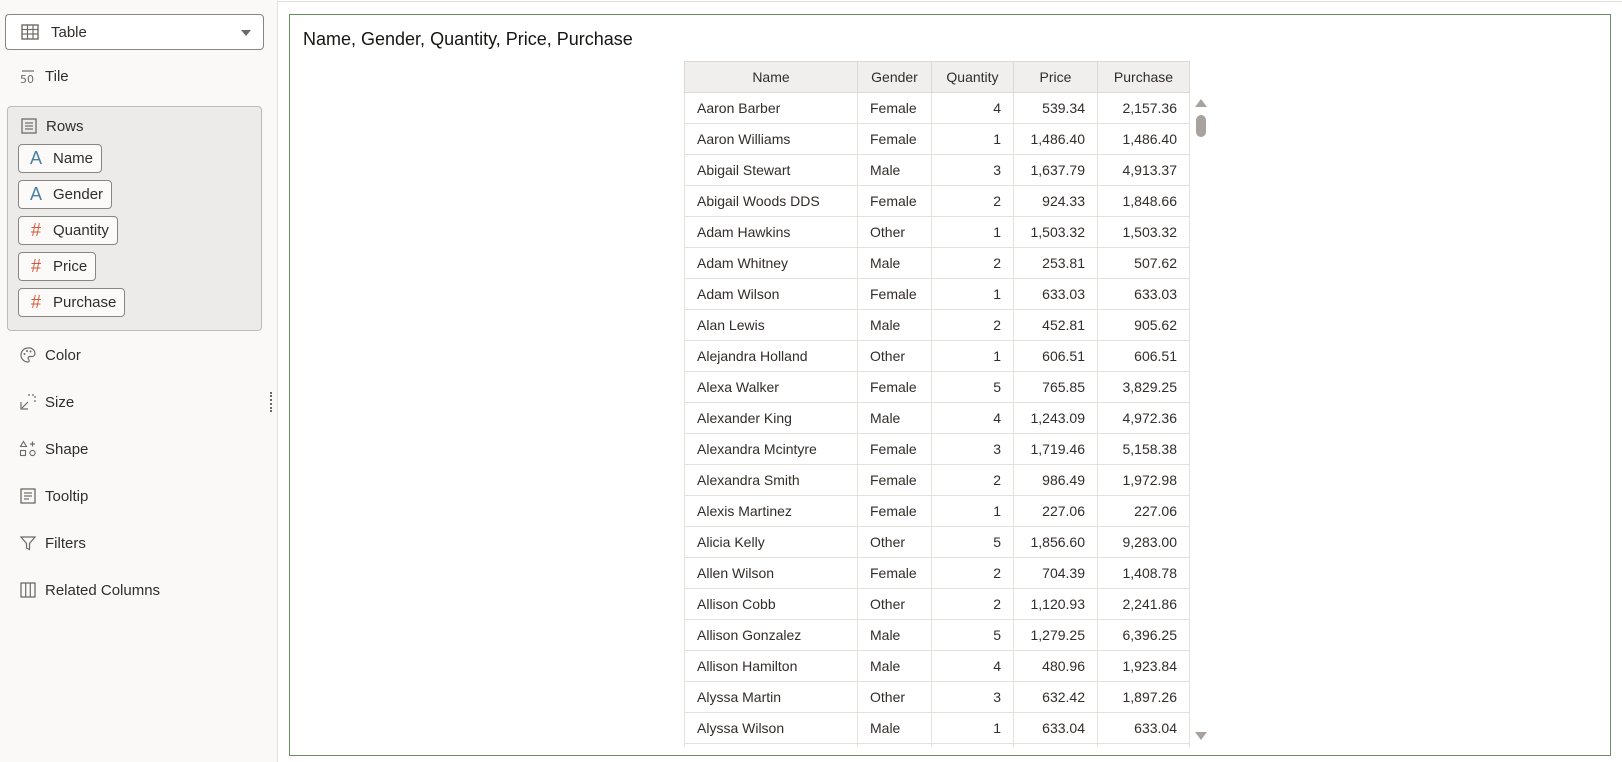  I want to click on section-shape: Shape, so click(53, 449).